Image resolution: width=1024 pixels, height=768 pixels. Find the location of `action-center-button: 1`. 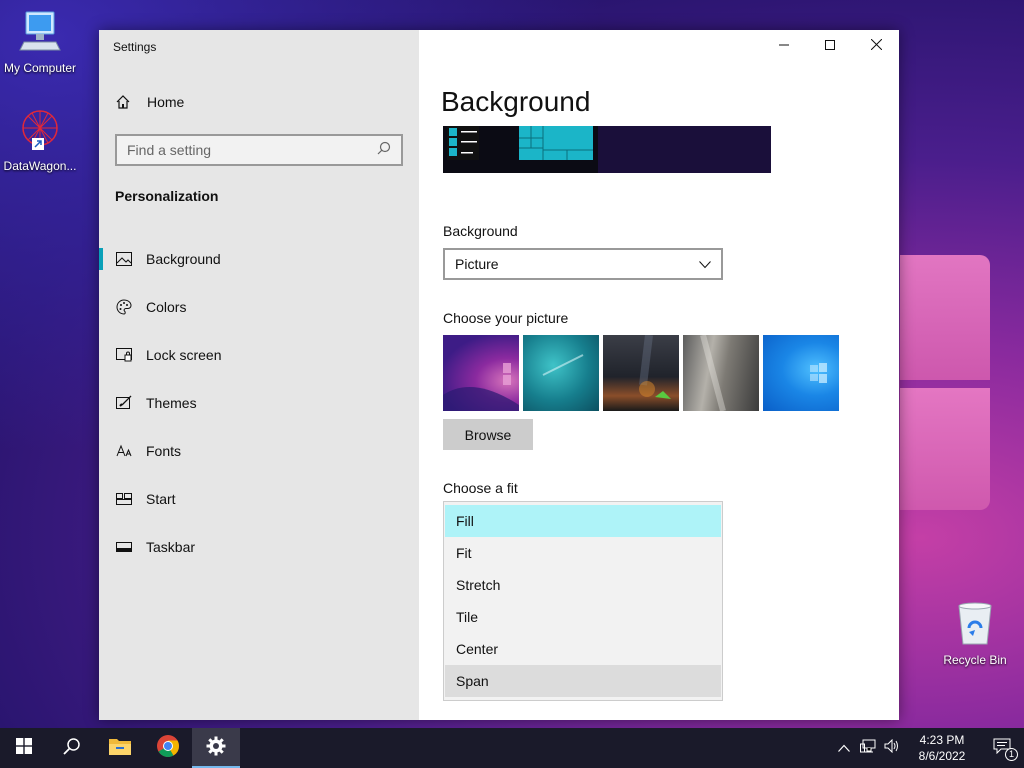

action-center-button: 1 is located at coordinates (1002, 748).